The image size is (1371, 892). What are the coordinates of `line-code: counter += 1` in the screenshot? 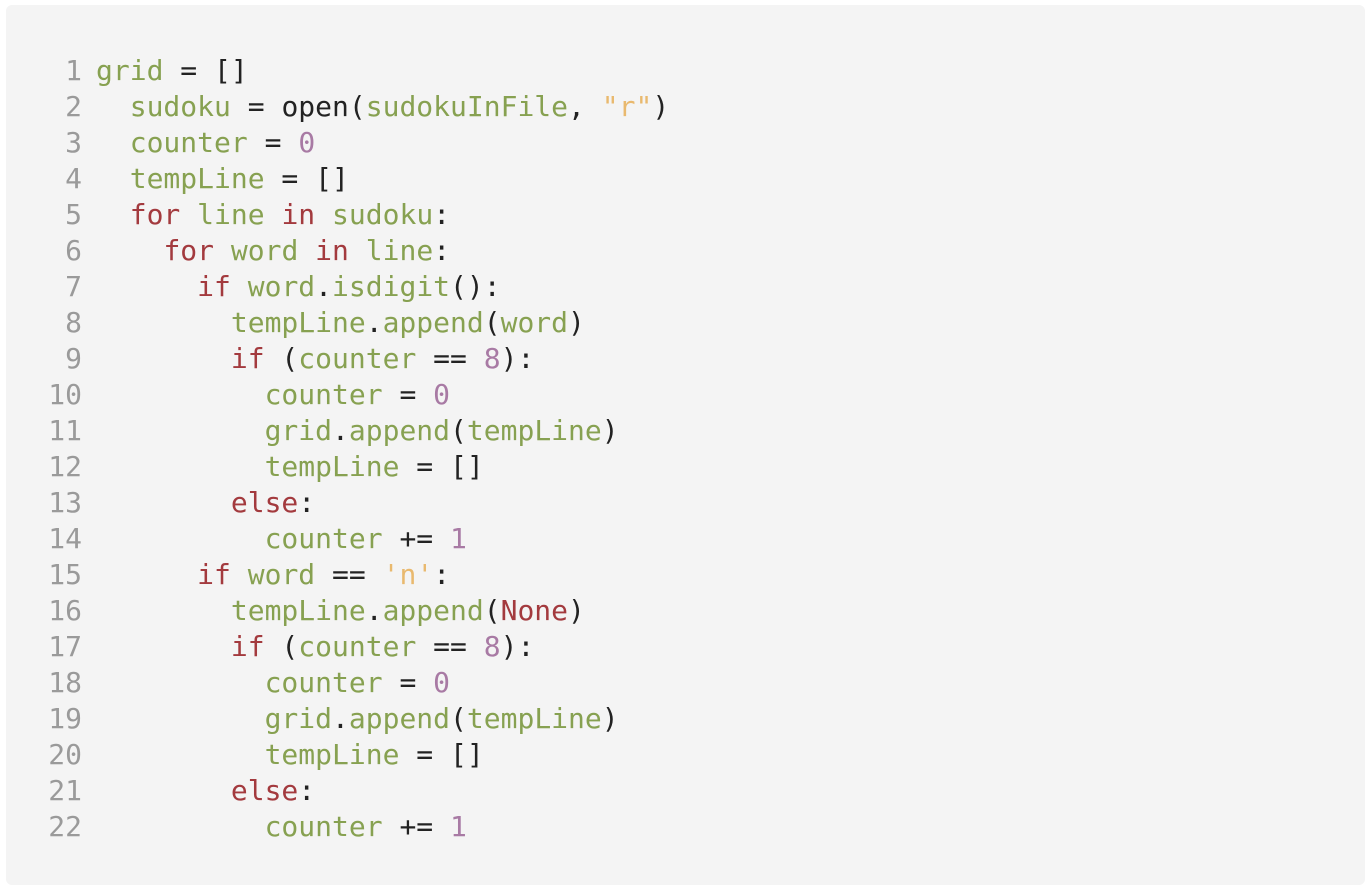 It's located at (281, 827).